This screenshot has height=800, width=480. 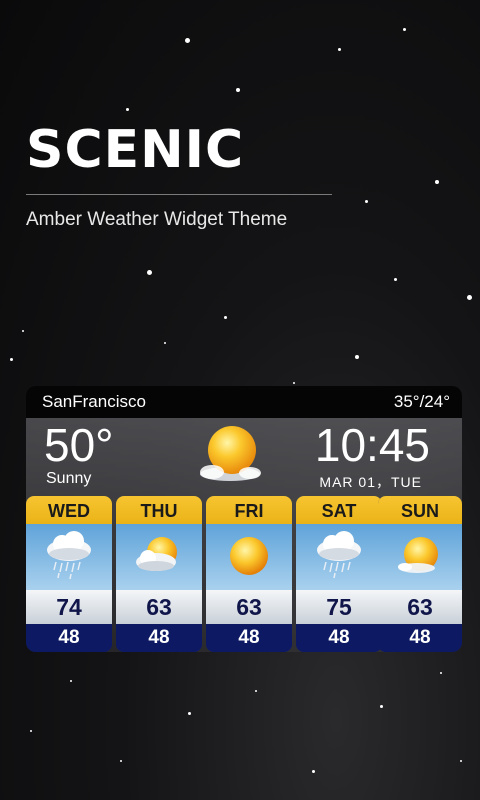 I want to click on day-label: WED, so click(x=69, y=510).